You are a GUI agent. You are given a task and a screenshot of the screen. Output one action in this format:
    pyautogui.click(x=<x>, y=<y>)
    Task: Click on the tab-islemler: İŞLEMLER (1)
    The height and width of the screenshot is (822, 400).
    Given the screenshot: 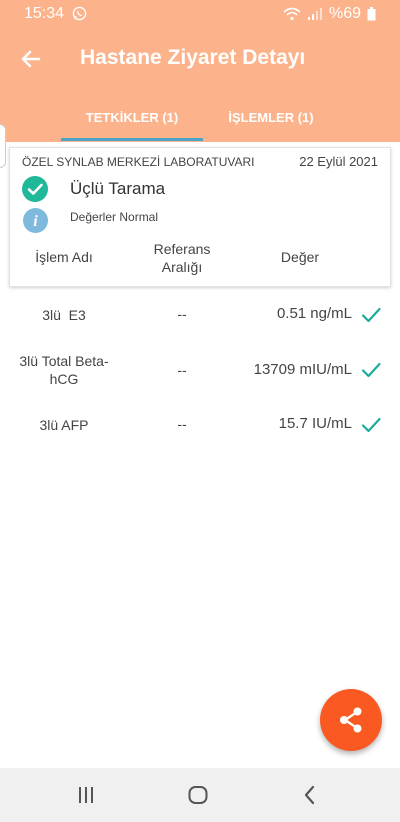 What is the action you would take?
    pyautogui.click(x=271, y=121)
    